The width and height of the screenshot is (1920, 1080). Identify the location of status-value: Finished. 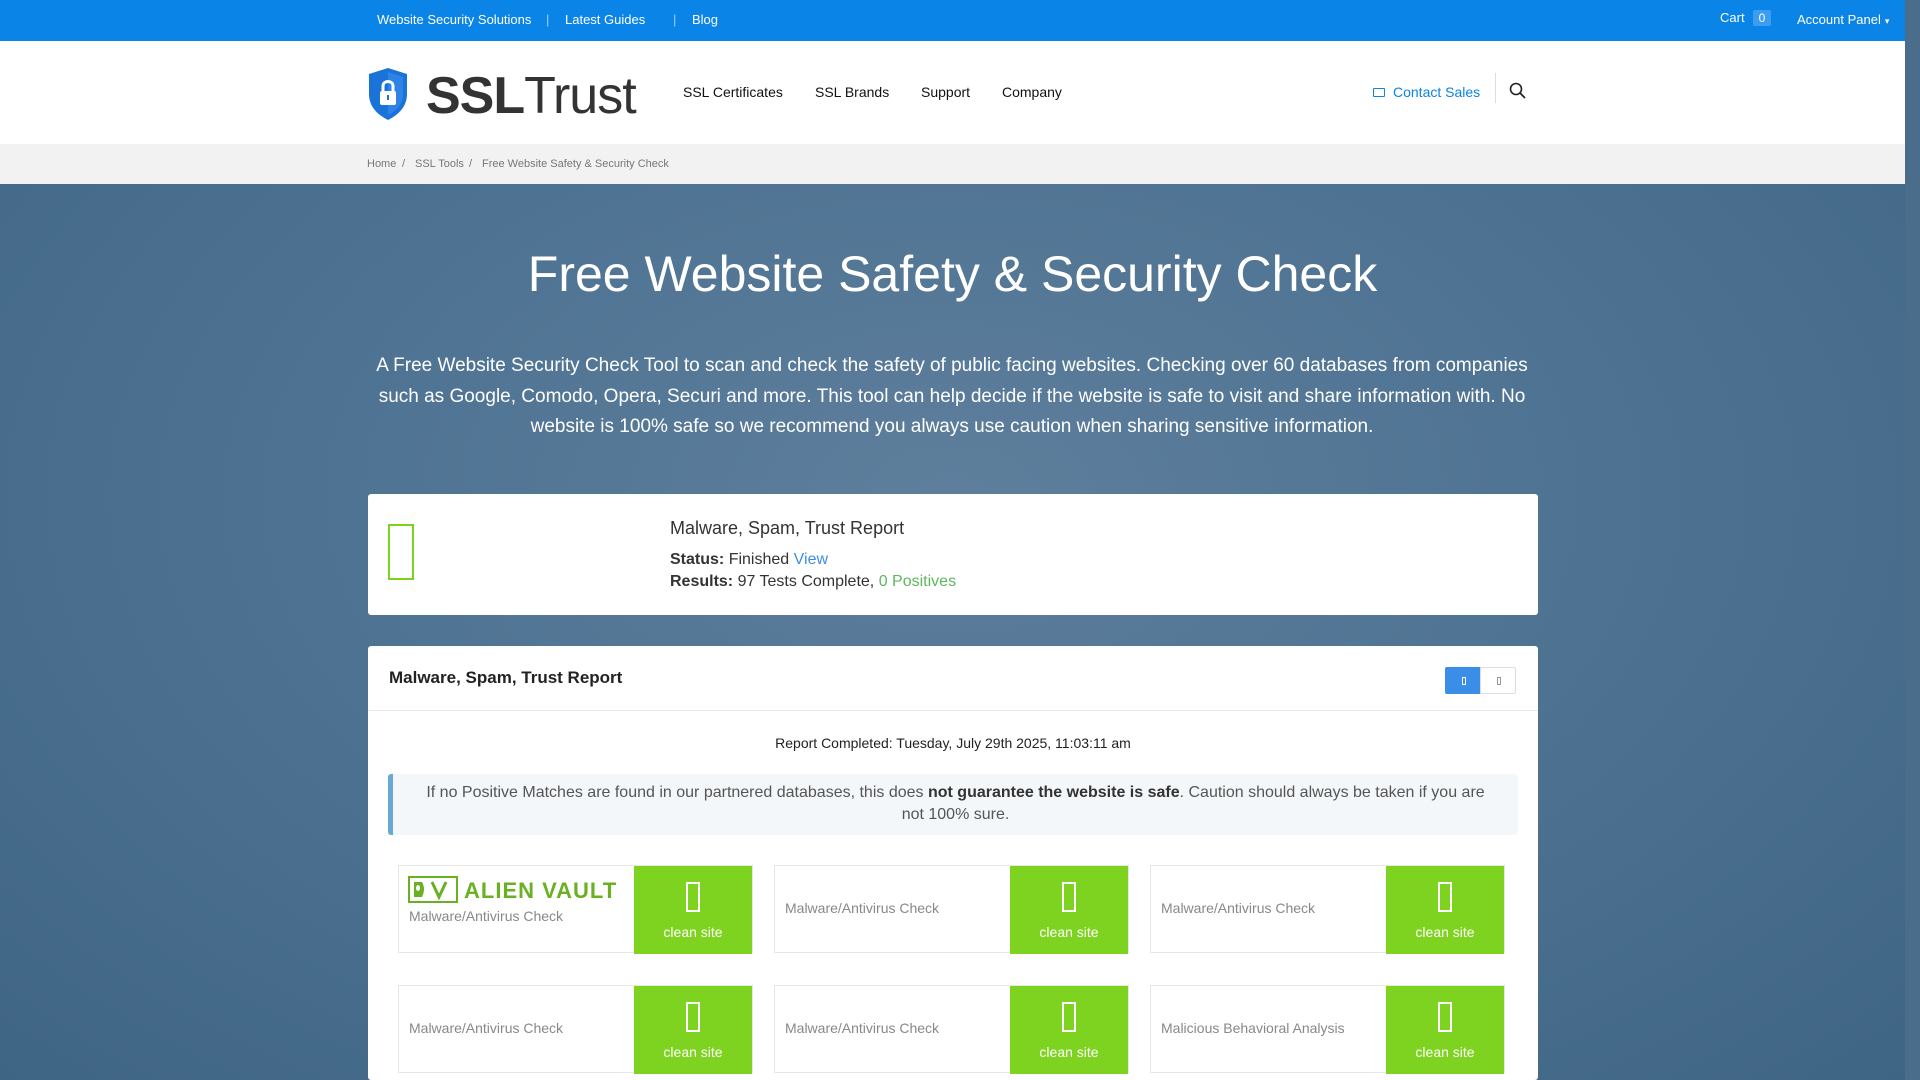
(759, 559).